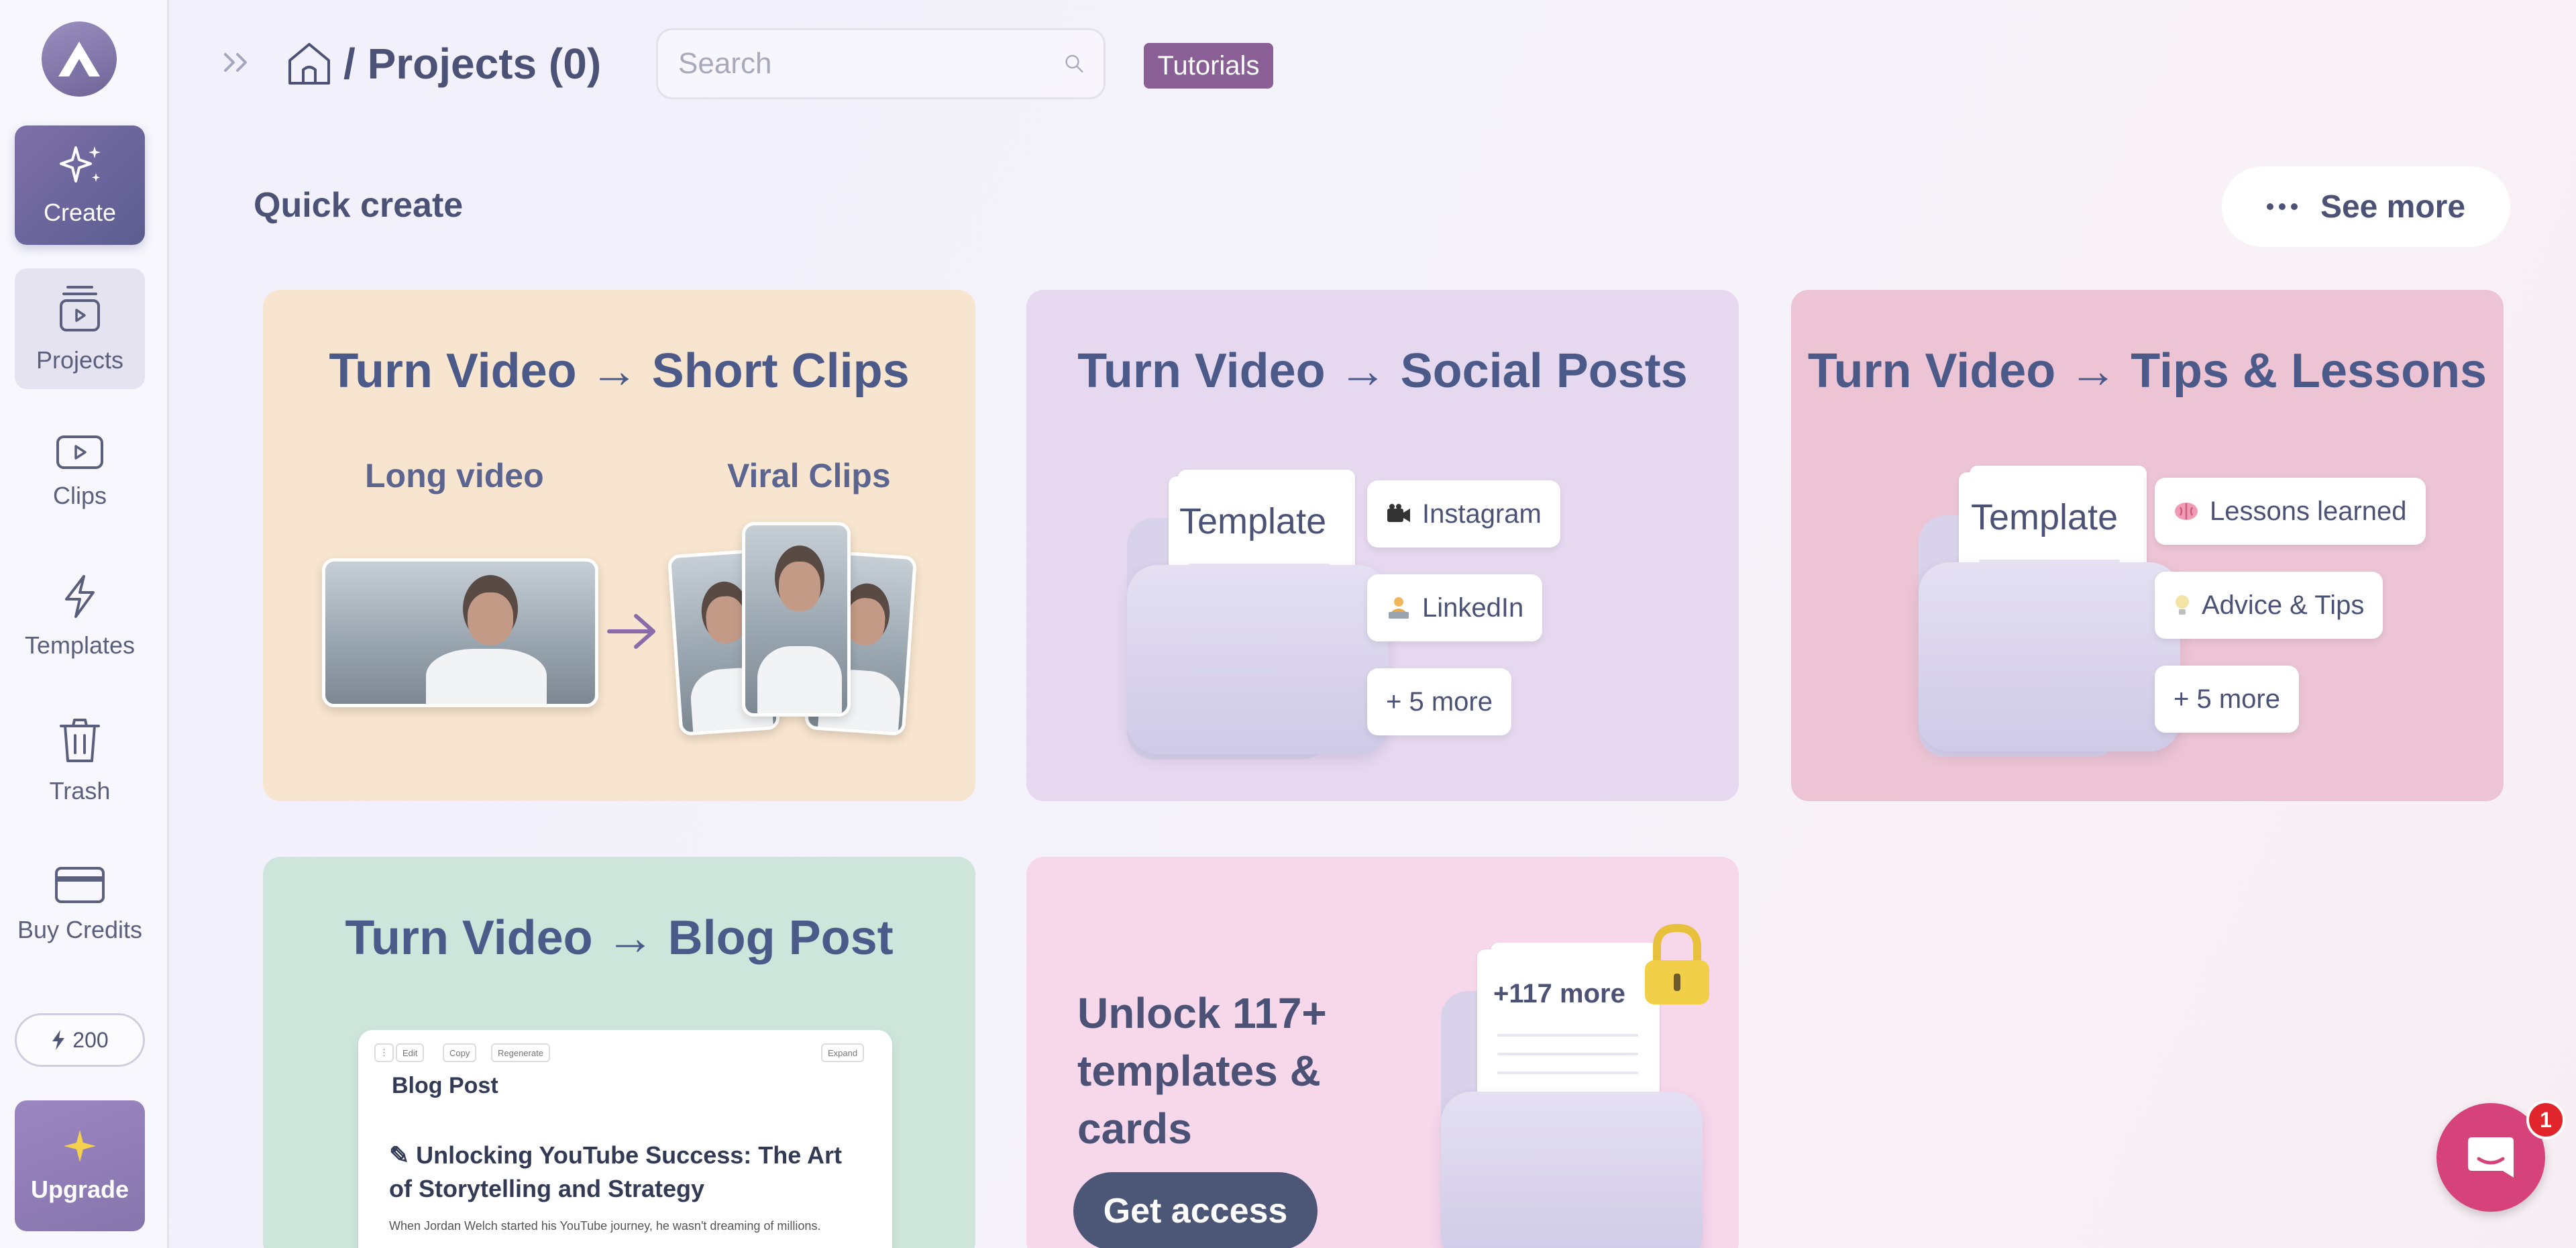 Image resolution: width=2576 pixels, height=1248 pixels. Describe the element at coordinates (80, 791) in the screenshot. I see `sidebar-item-label: Trash` at that location.